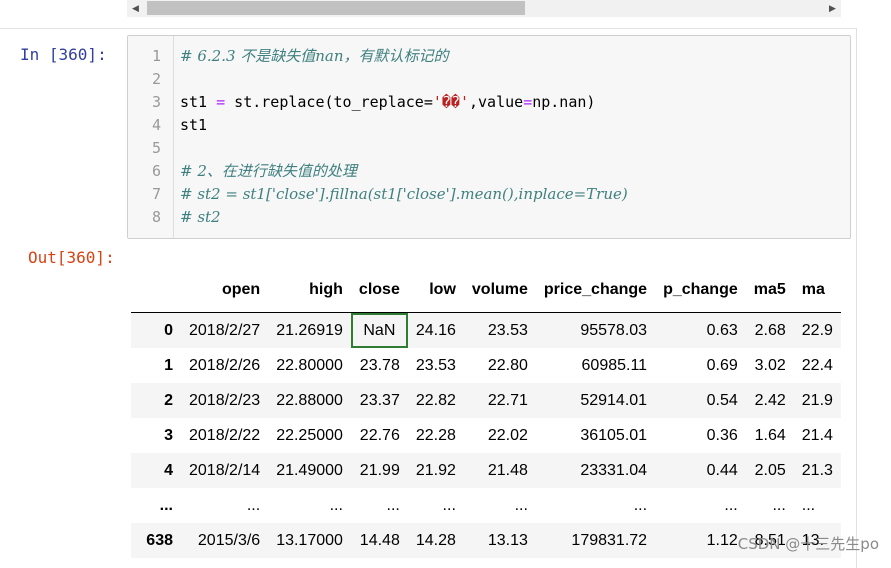 The height and width of the screenshot is (568, 891). What do you see at coordinates (156, 79) in the screenshot?
I see `line-number: 2` at bounding box center [156, 79].